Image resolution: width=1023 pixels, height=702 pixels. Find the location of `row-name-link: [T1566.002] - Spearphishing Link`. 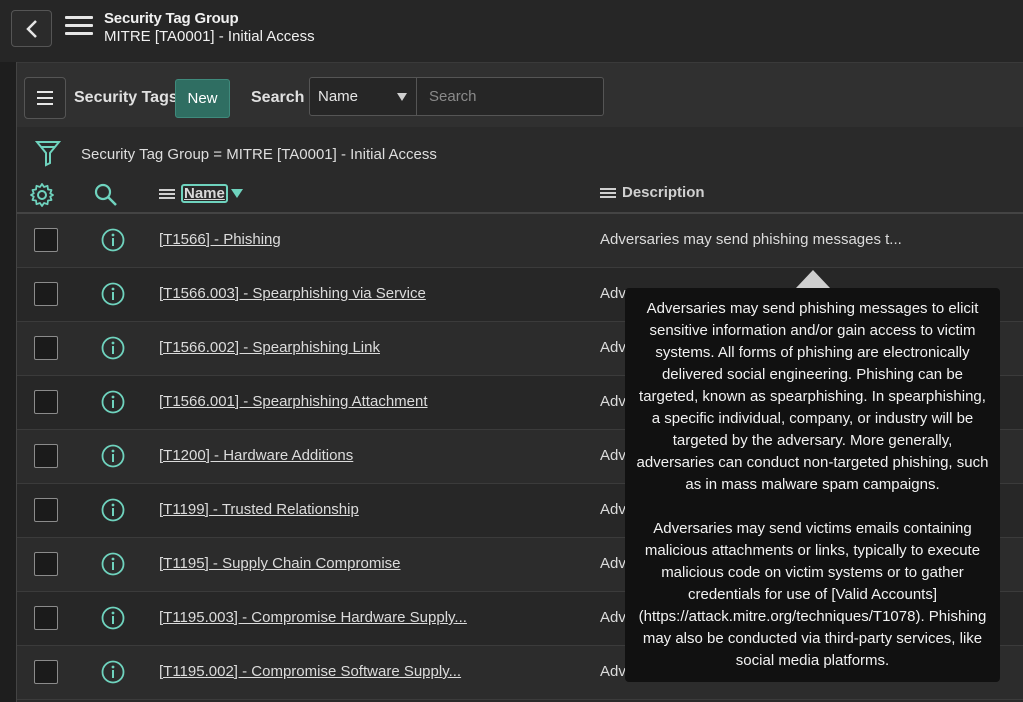

row-name-link: [T1566.002] - Spearphishing Link is located at coordinates (269, 347).